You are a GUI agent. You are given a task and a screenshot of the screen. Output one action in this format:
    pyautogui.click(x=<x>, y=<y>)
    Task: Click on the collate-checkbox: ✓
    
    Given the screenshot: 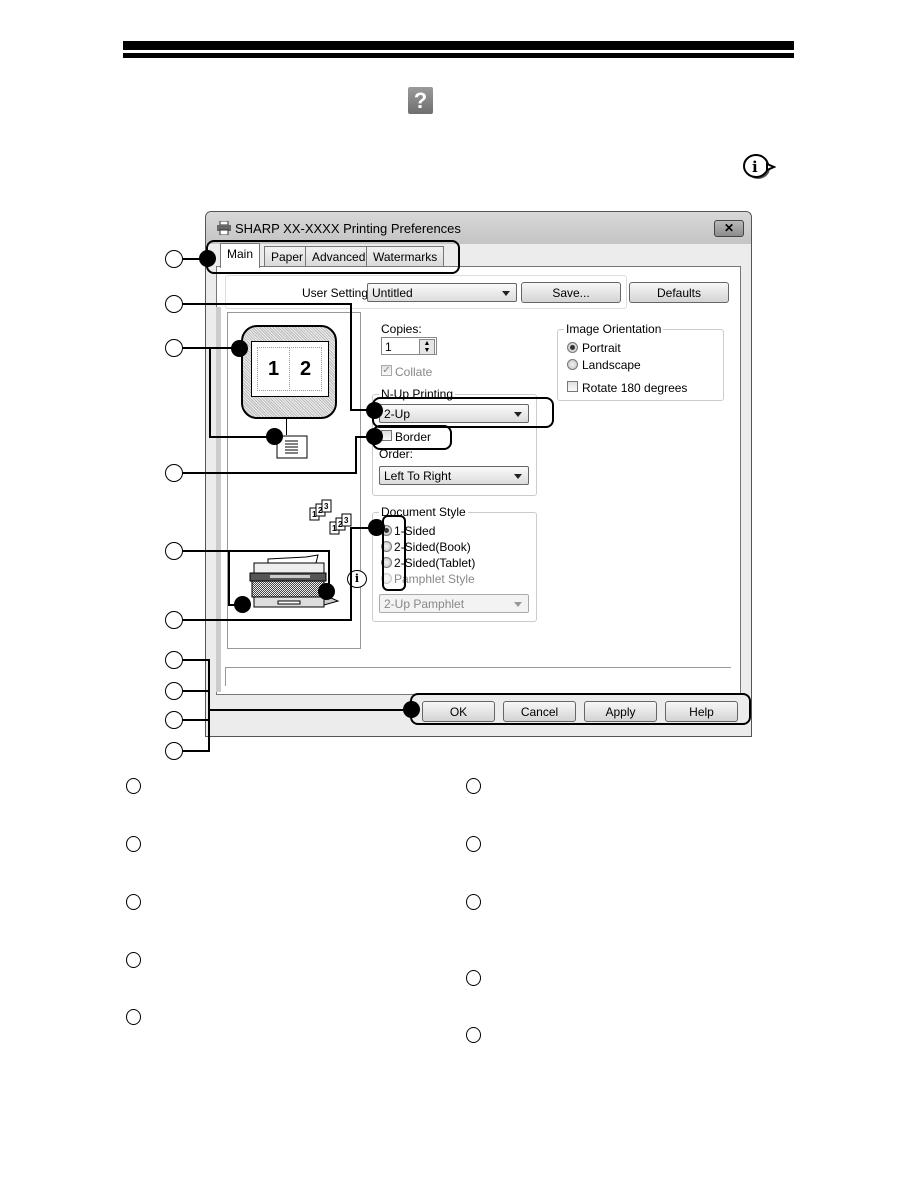 What is the action you would take?
    pyautogui.click(x=386, y=370)
    